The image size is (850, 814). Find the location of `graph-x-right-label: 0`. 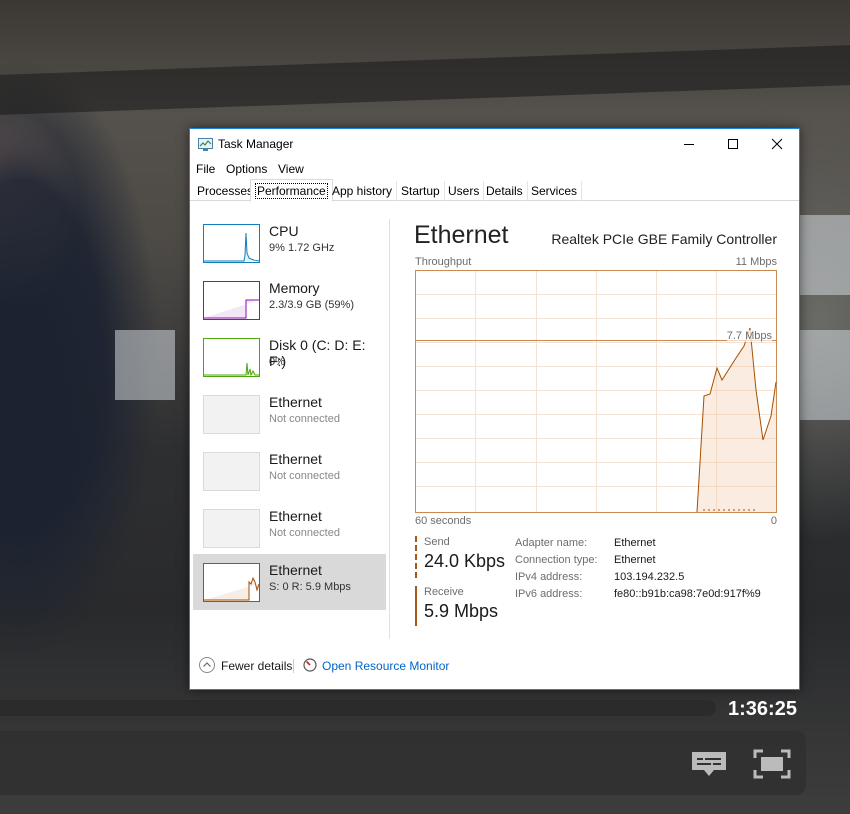

graph-x-right-label: 0 is located at coordinates (773, 521).